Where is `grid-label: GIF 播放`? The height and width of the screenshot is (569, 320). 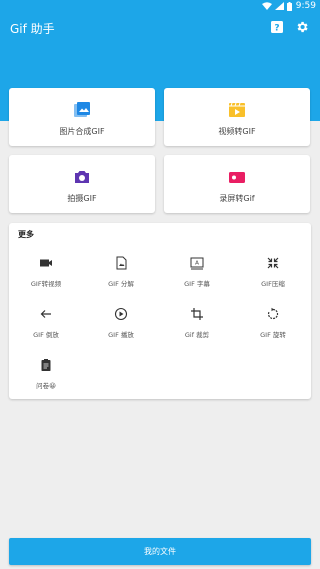
grid-label: GIF 播放 is located at coordinates (121, 335).